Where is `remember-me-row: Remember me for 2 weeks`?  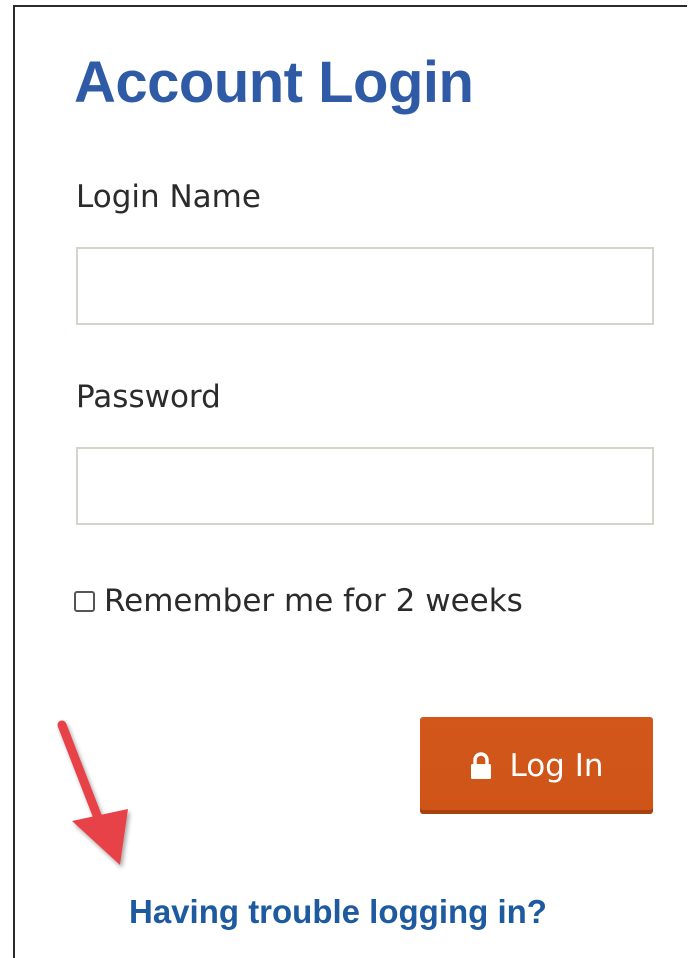 remember-me-row: Remember me for 2 weeks is located at coordinates (298, 601).